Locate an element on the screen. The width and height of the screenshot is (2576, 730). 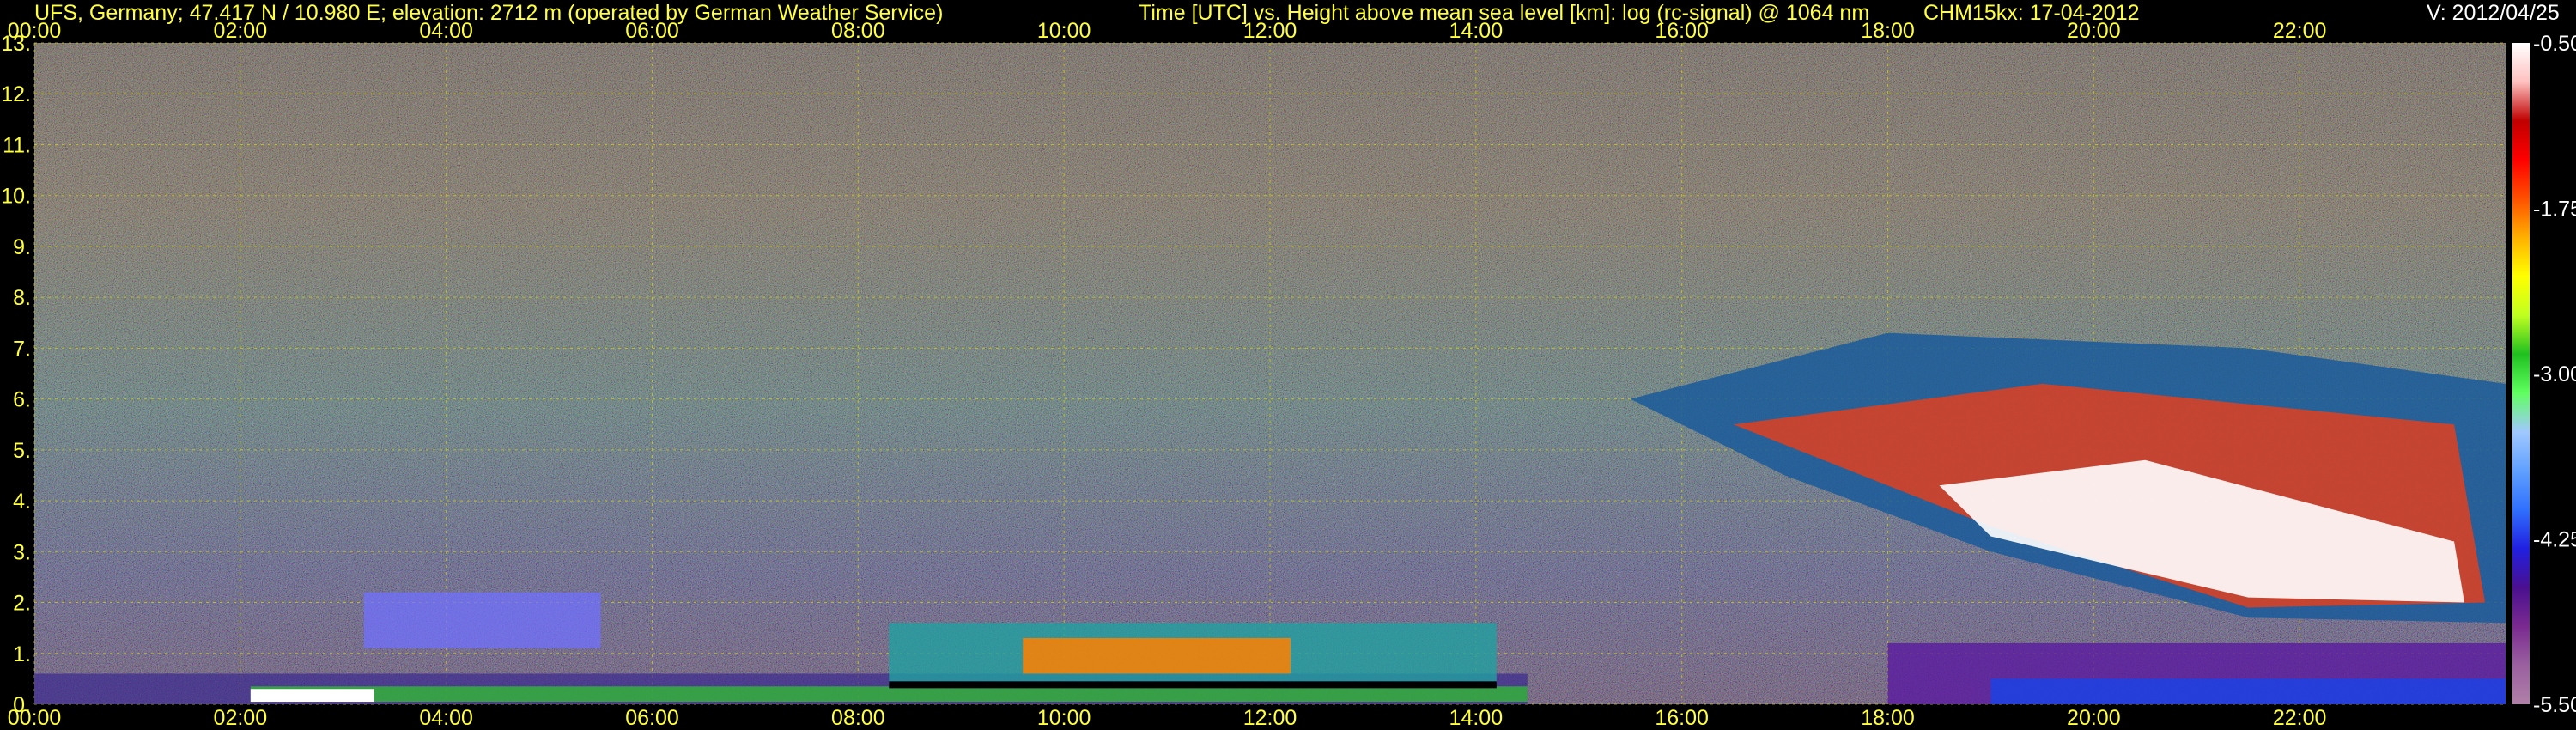
x-tick-top-9: 18:00 is located at coordinates (1888, 31).